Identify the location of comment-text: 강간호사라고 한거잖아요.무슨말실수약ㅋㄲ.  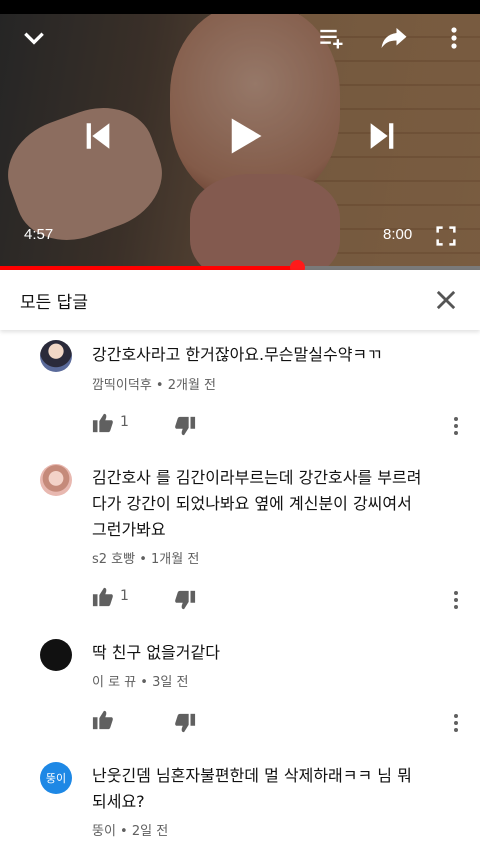
(237, 354).